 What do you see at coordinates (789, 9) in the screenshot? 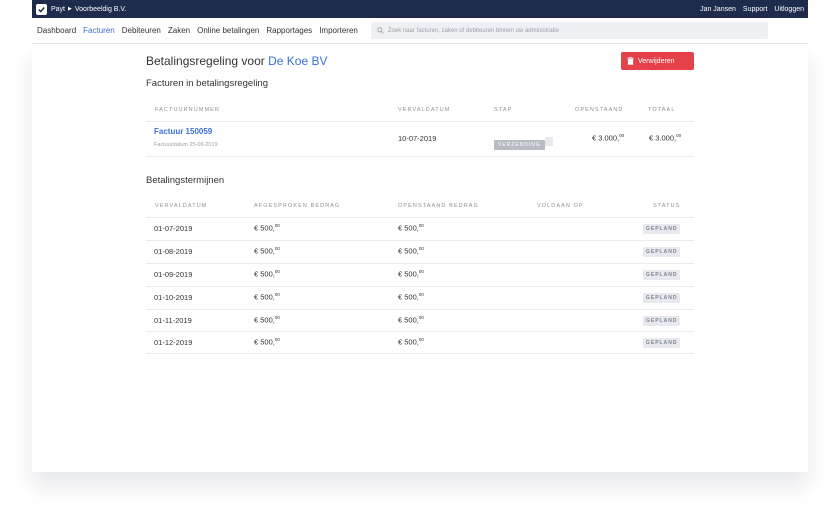
I see `logout-link: Uitloggen` at bounding box center [789, 9].